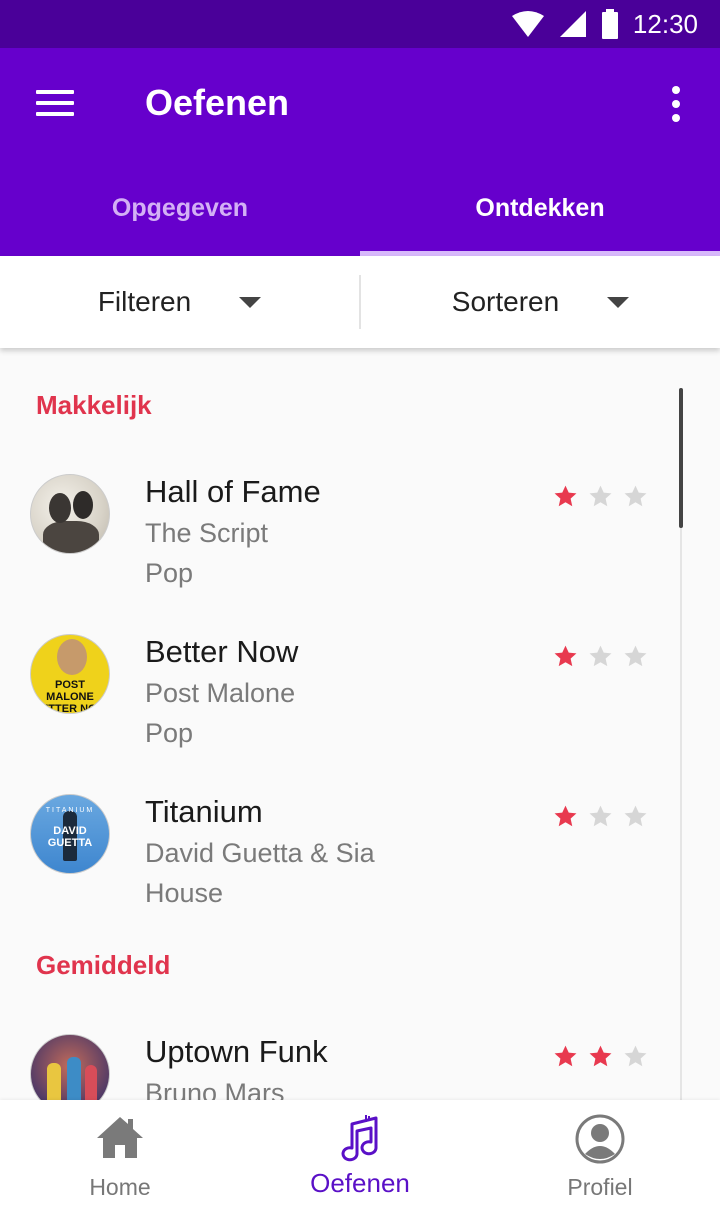  Describe the element at coordinates (600, 1187) in the screenshot. I see `nav-label: Profiel` at that location.